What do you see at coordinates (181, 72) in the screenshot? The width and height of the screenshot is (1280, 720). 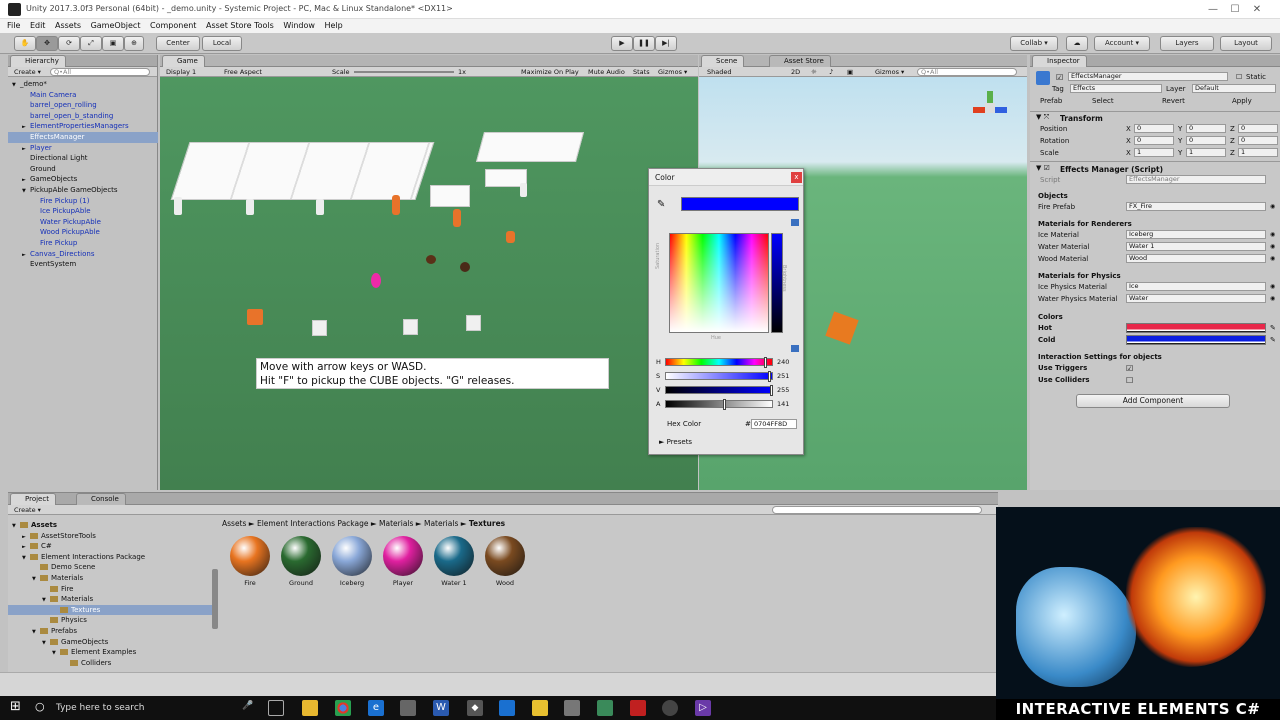 I see `display-dropdown: Display 1` at bounding box center [181, 72].